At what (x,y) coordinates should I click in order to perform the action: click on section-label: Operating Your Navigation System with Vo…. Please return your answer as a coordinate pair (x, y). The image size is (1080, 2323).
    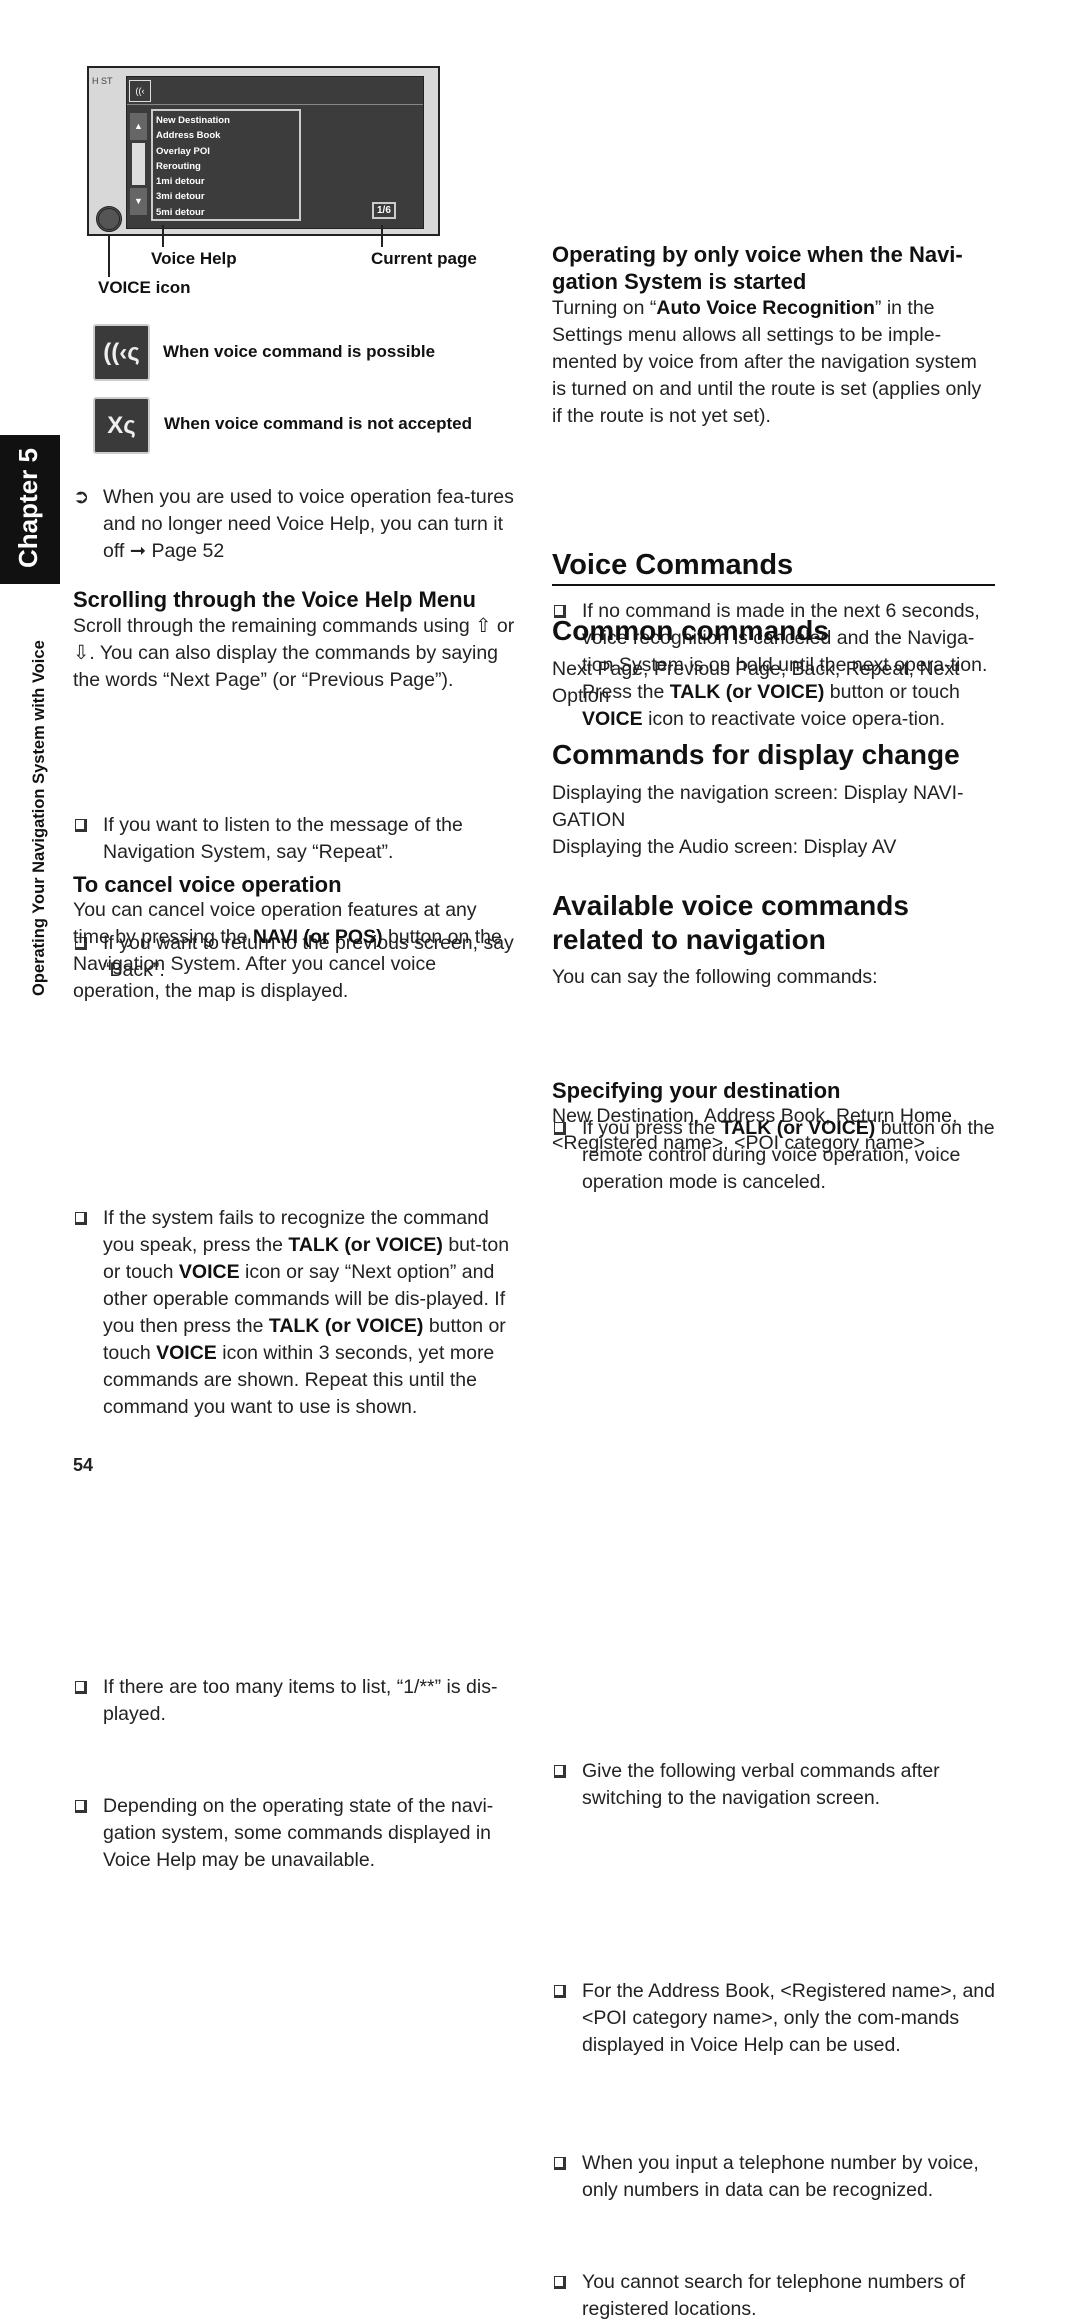
    Looking at the image, I should click on (39, 818).